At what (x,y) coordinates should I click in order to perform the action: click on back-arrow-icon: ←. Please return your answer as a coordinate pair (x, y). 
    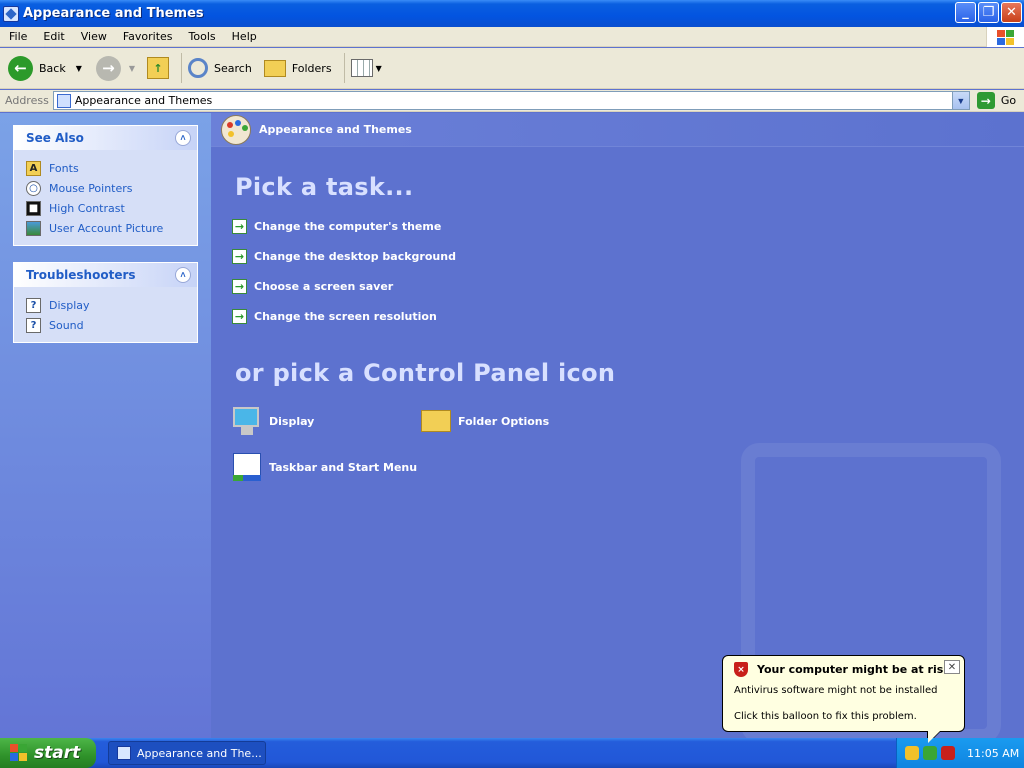
    Looking at the image, I should click on (20, 68).